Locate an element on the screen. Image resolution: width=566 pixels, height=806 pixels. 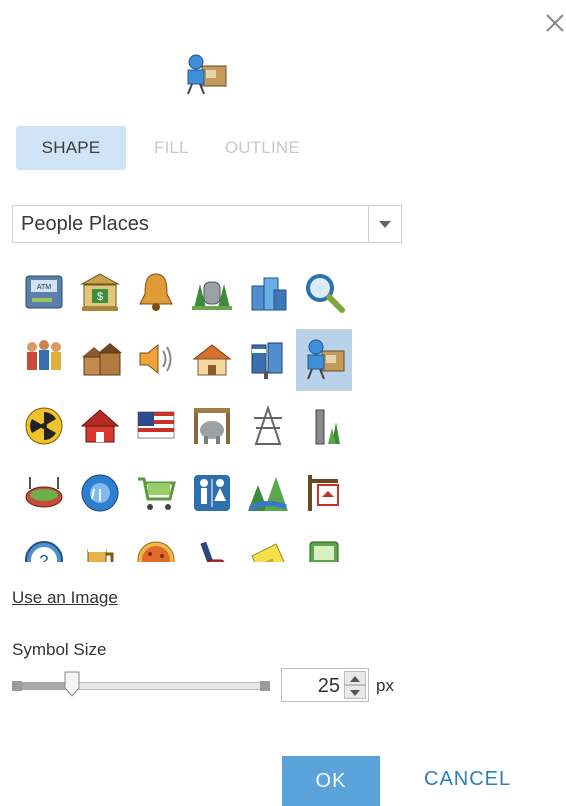
help-icon: ? is located at coordinates (44, 551).